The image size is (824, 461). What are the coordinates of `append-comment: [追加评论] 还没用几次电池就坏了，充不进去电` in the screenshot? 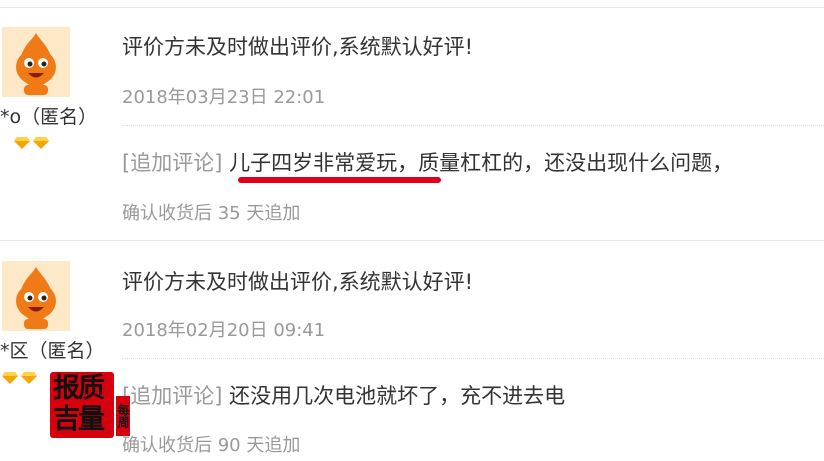 It's located at (343, 395).